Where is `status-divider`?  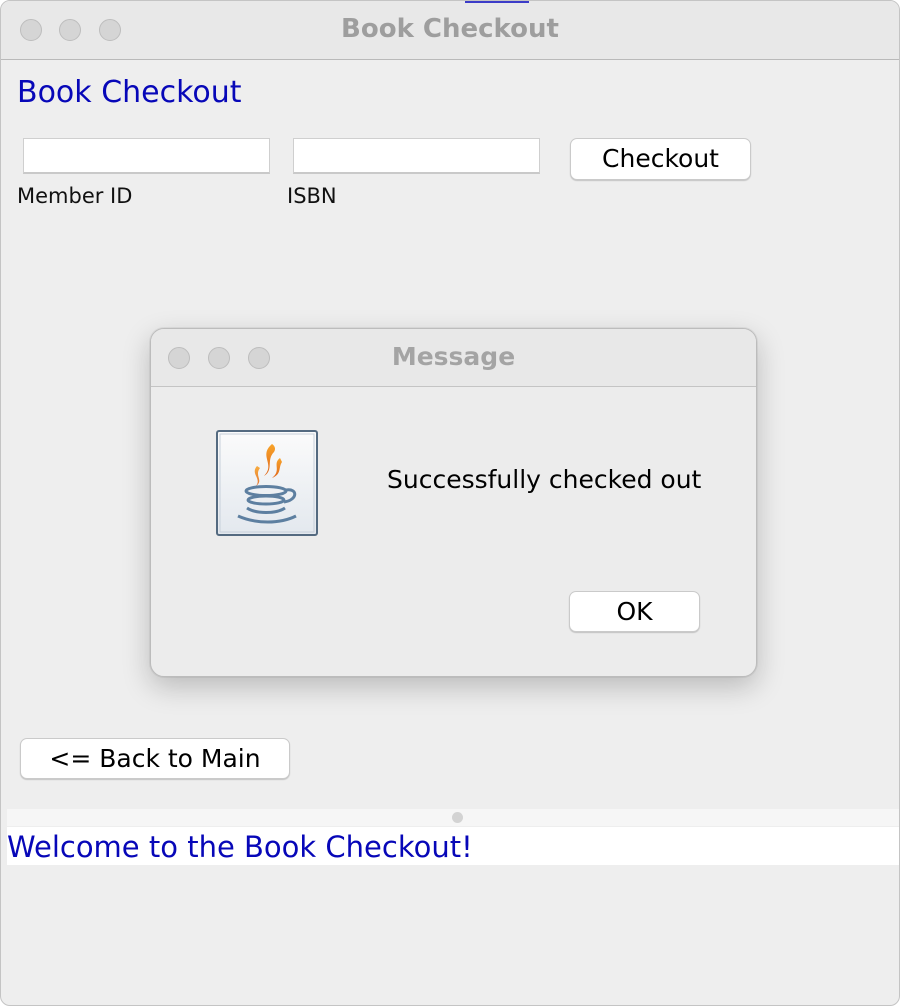
status-divider is located at coordinates (453, 817).